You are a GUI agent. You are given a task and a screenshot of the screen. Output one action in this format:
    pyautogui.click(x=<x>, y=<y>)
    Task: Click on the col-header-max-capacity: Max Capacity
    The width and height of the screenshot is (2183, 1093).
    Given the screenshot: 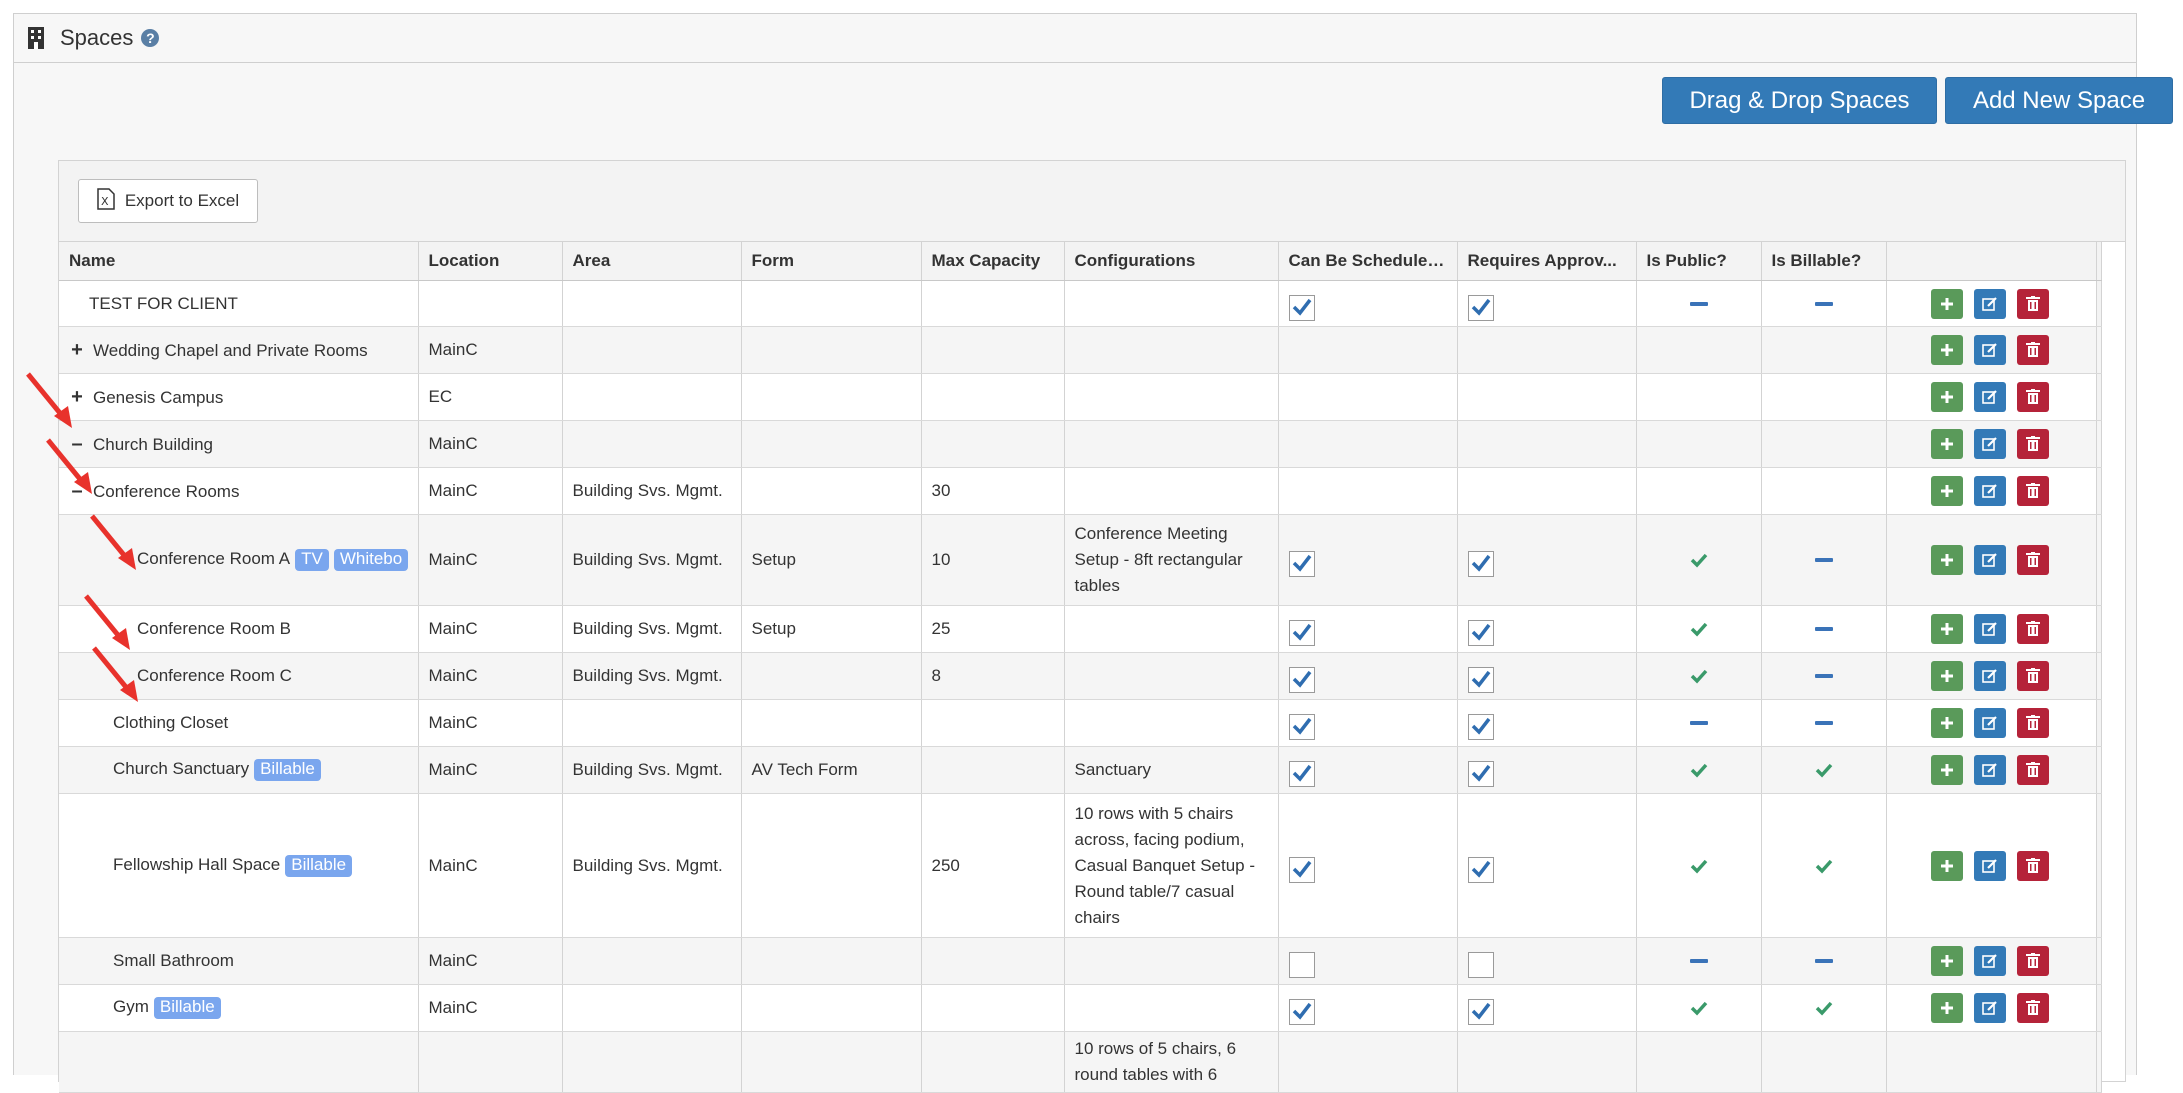 What is the action you would take?
    pyautogui.click(x=993, y=261)
    